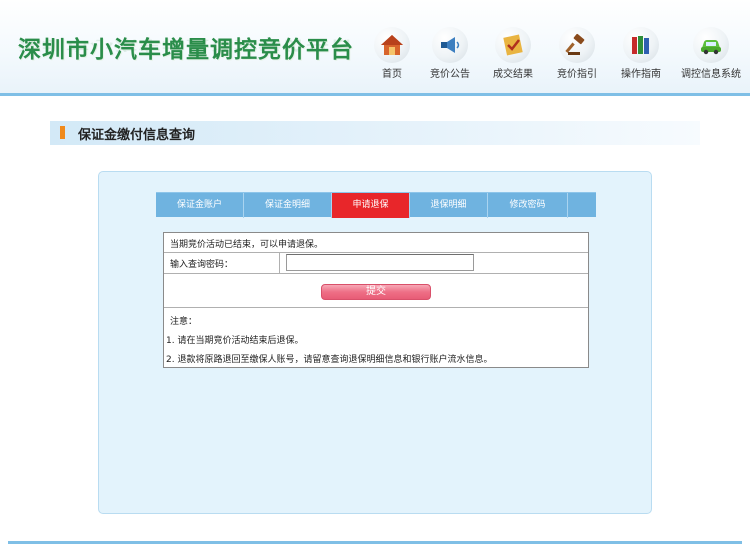  I want to click on megaphone-icon, so click(450, 45).